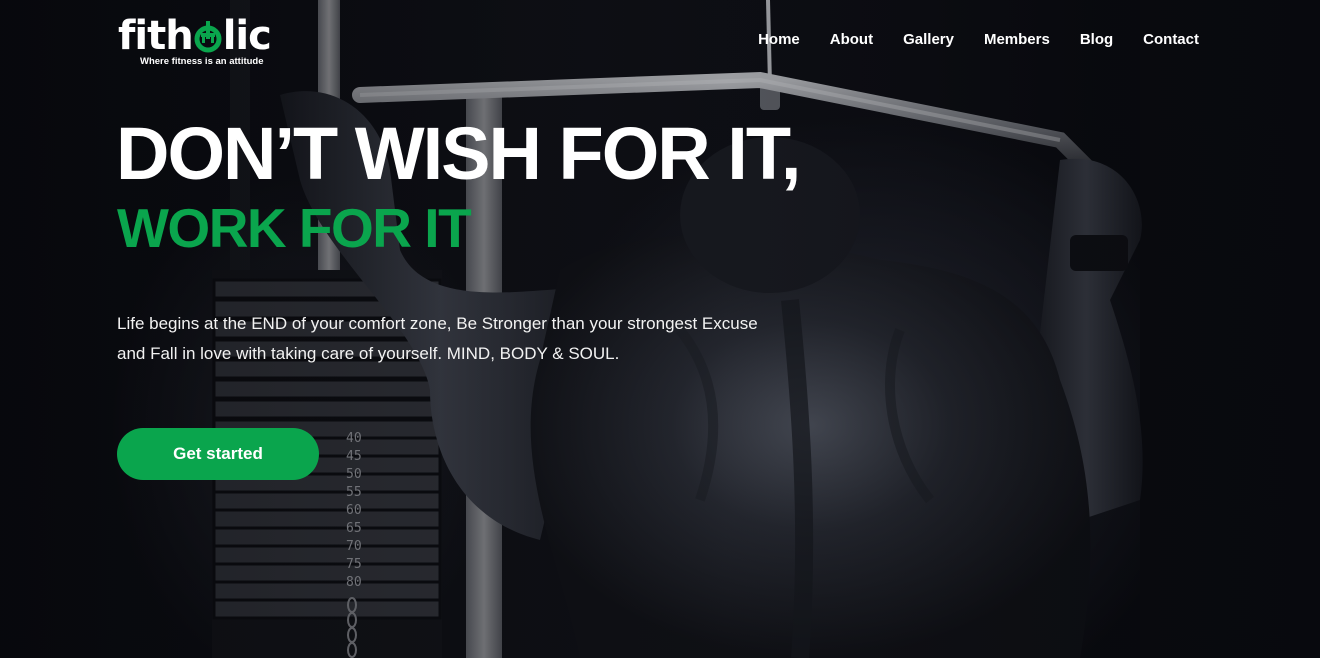  I want to click on nav-item-members: Members, so click(1002, 40).